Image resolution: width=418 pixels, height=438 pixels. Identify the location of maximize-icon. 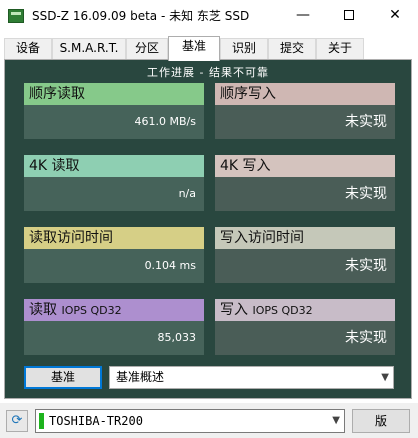
(349, 15).